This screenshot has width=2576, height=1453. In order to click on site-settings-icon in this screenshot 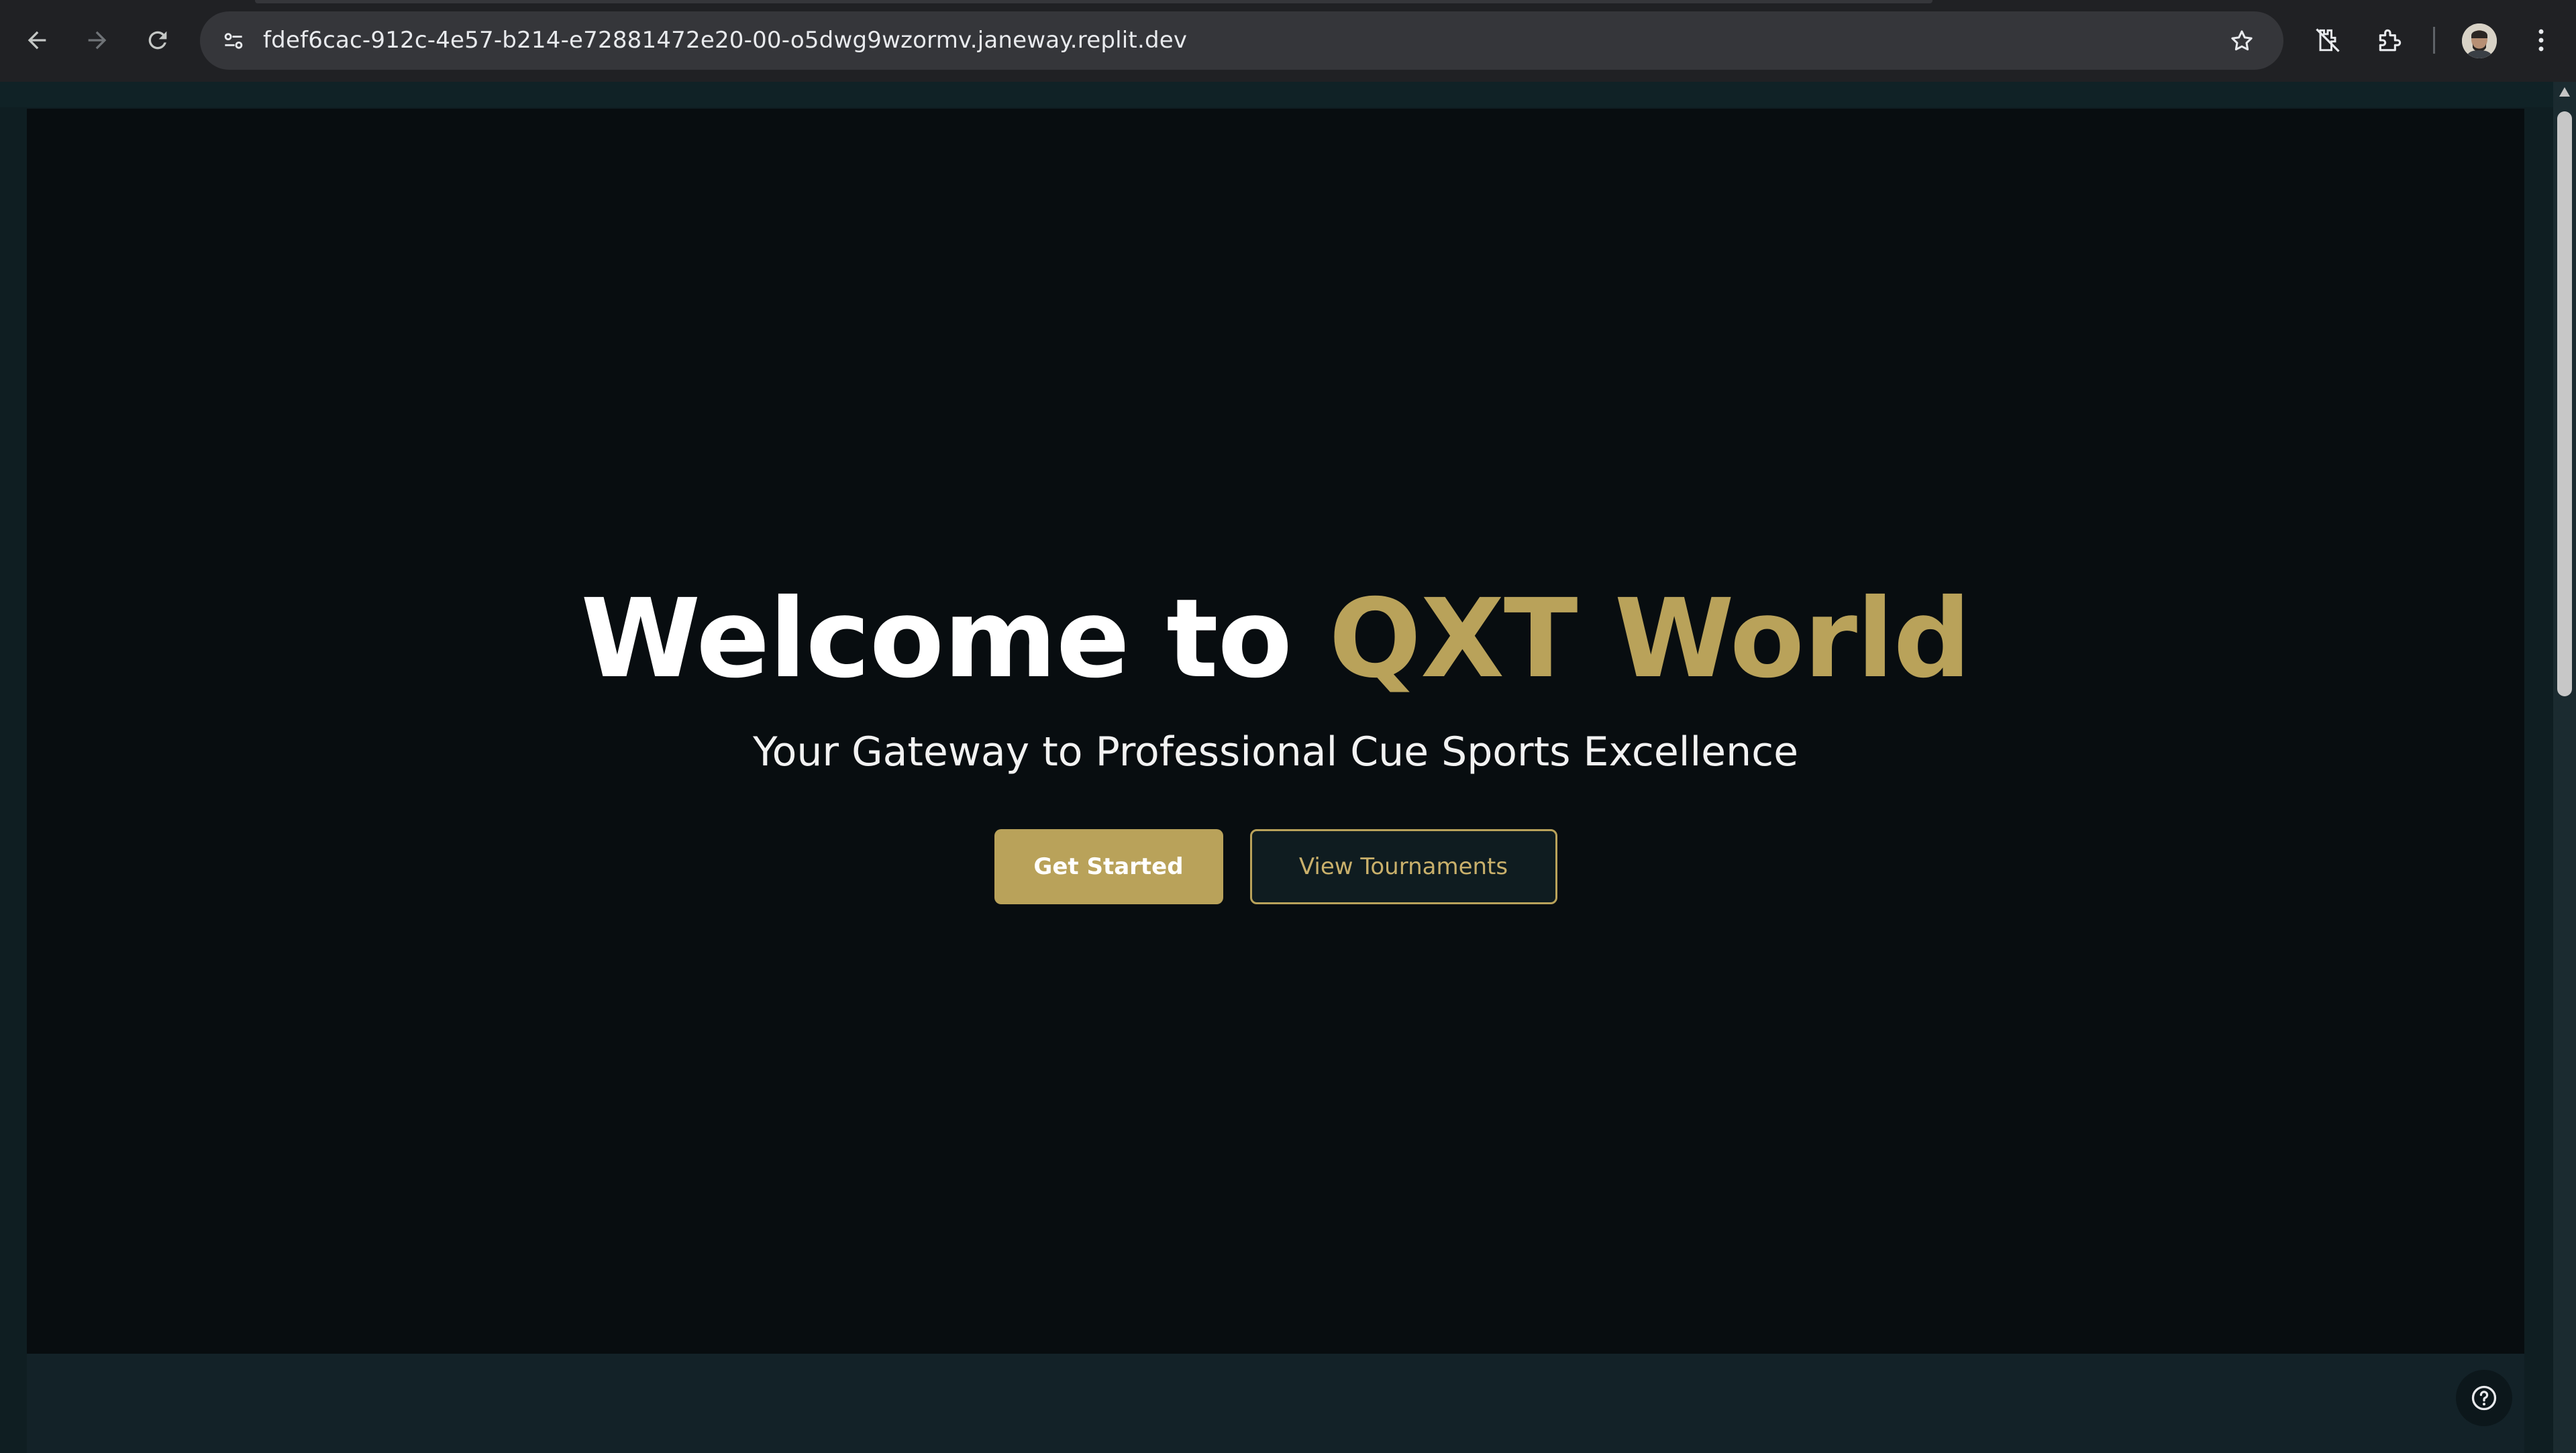, I will do `click(233, 41)`.